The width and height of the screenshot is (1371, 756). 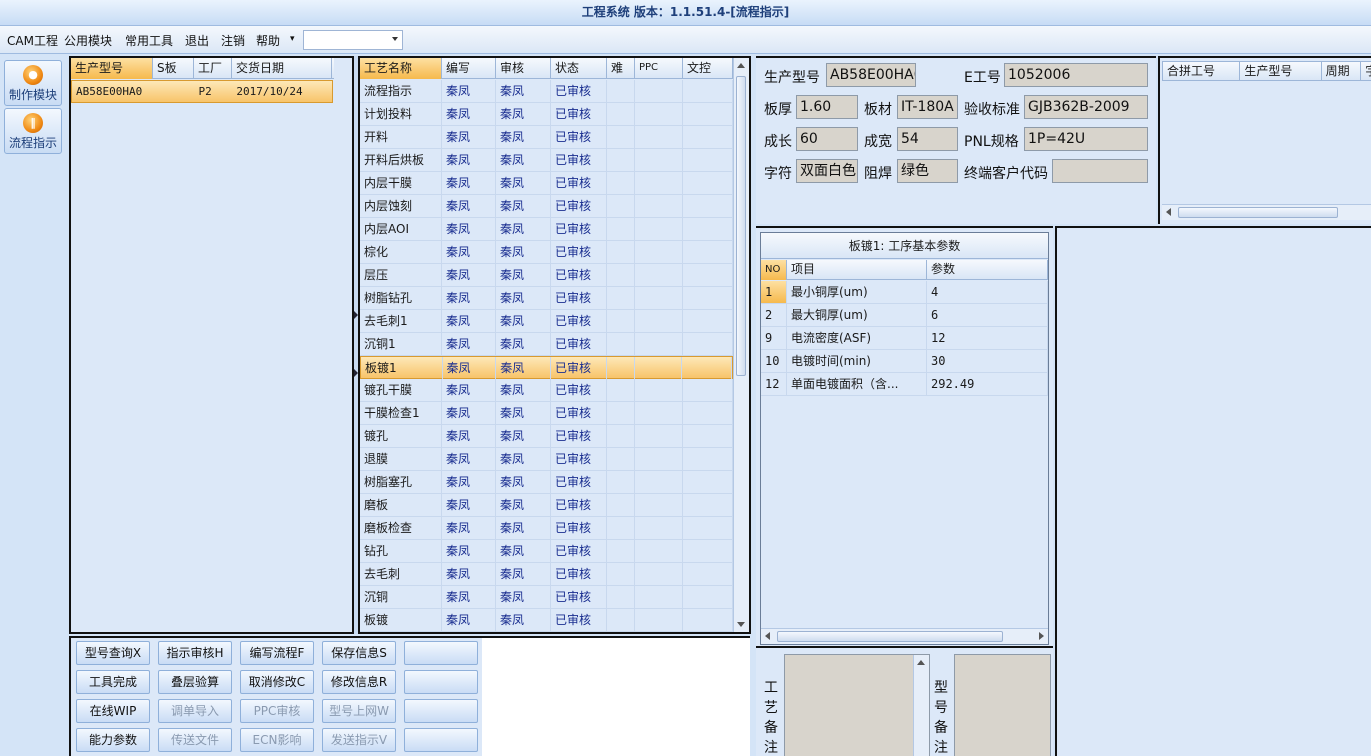 I want to click on action-button: ECN影响, so click(x=277, y=740).